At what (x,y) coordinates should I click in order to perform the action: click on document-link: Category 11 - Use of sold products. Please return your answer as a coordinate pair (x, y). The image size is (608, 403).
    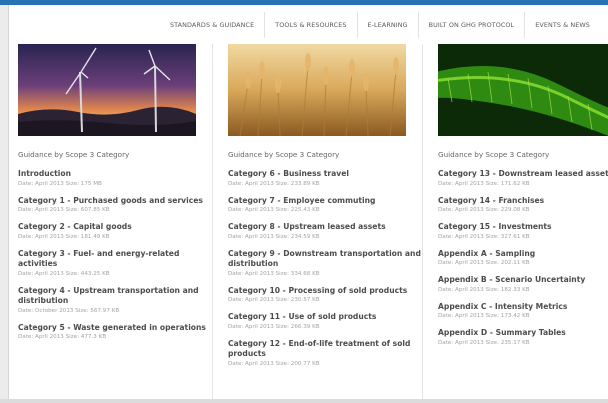
    Looking at the image, I should click on (328, 317).